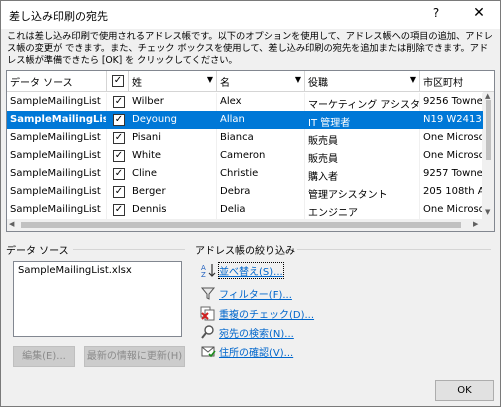 This screenshot has height=407, width=501. I want to click on header-select-all: ✓, so click(118, 81).